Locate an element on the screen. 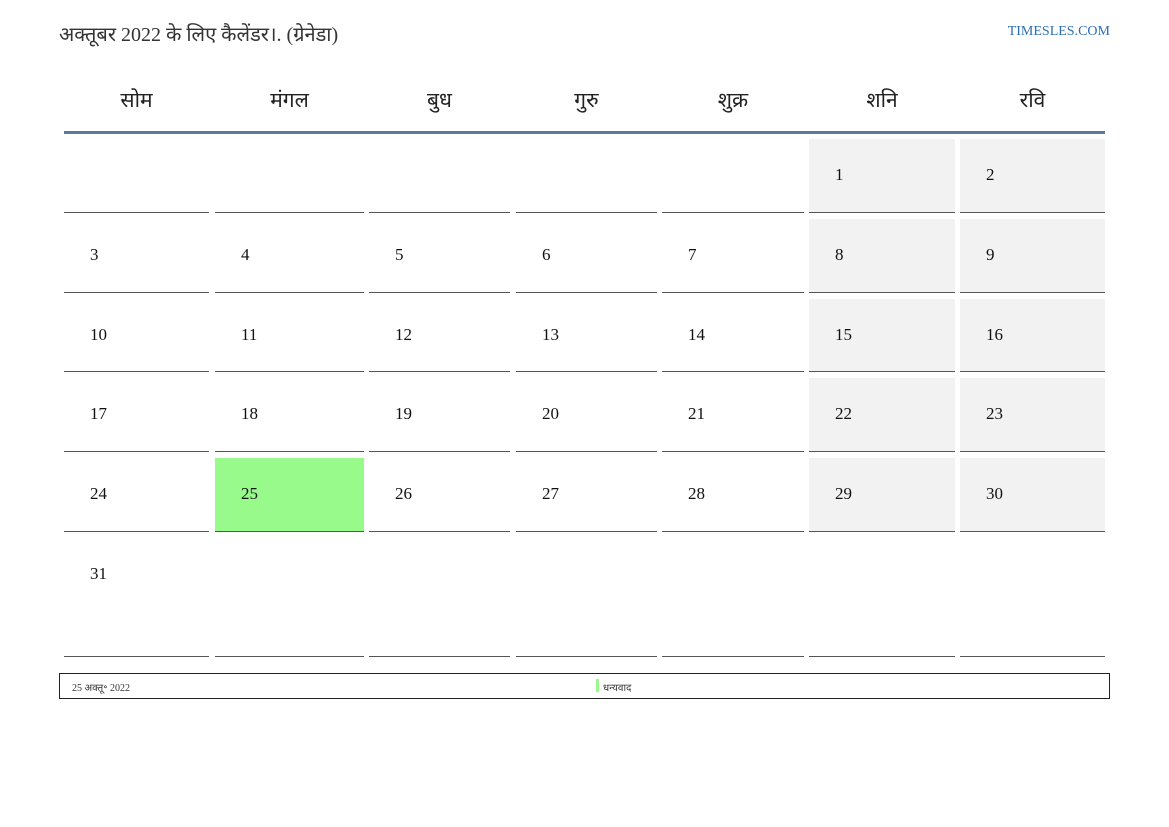  calendar-day-cell: 18 is located at coordinates (289, 415).